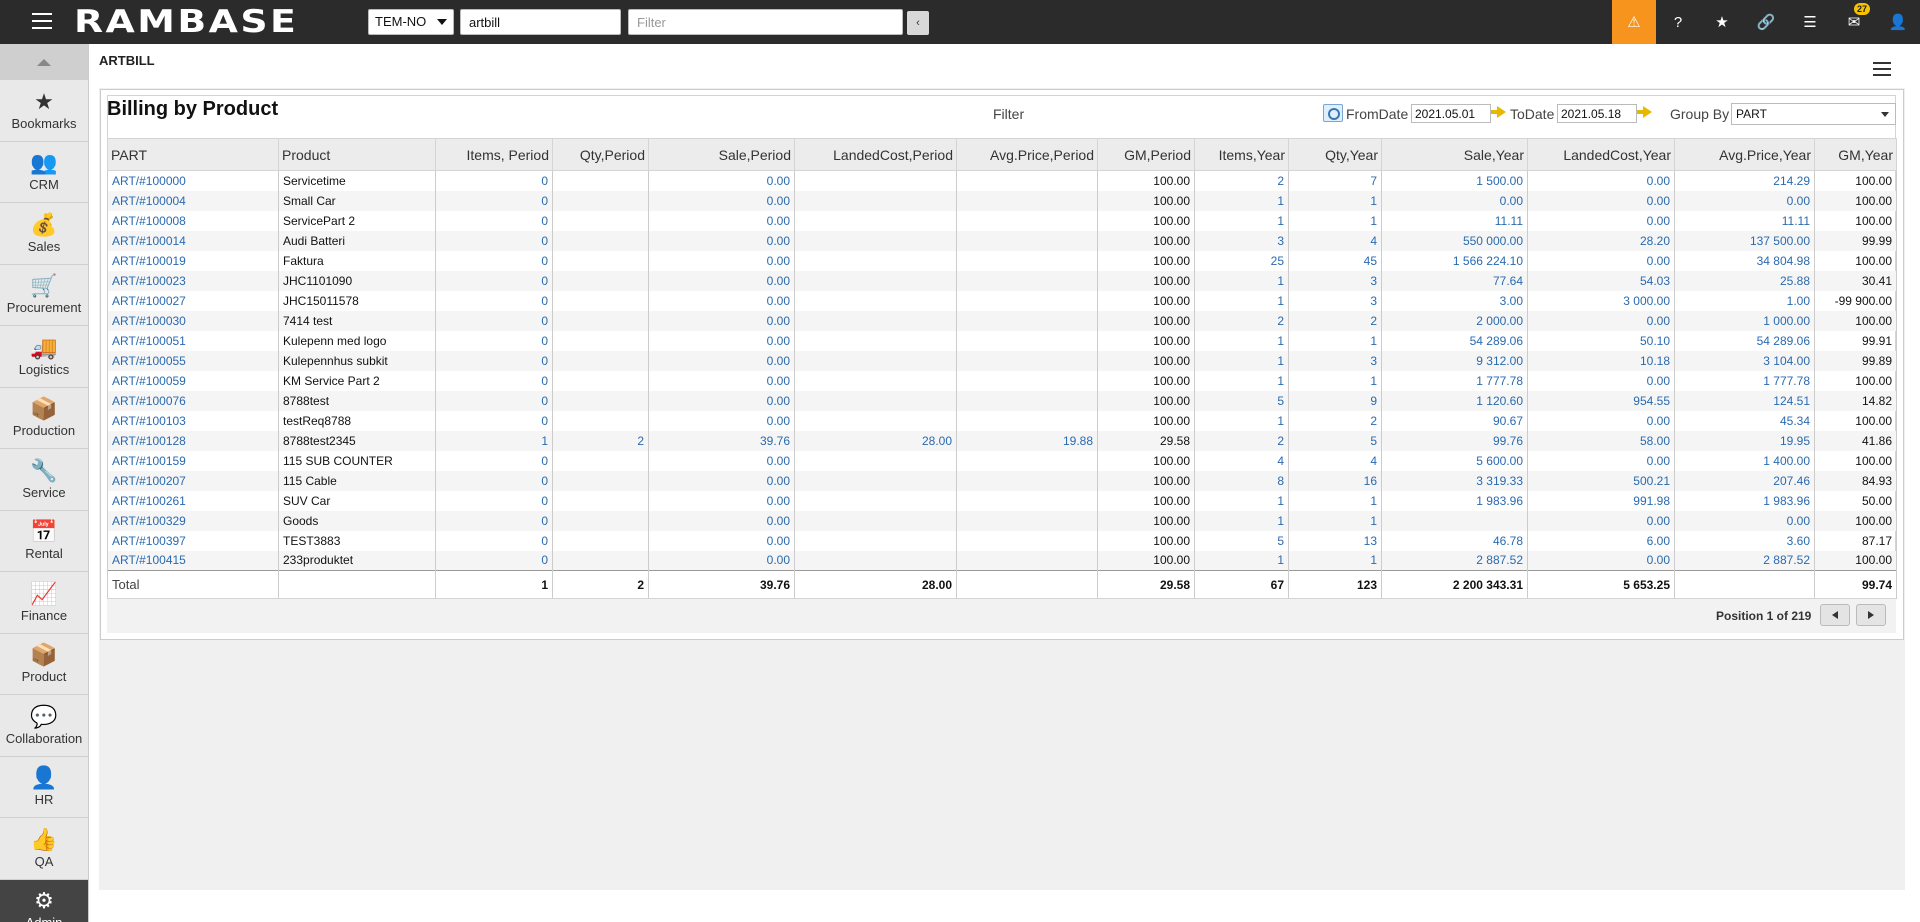 The width and height of the screenshot is (1920, 922). What do you see at coordinates (1454, 500) in the screenshot?
I see `table-cell: 1 983.96` at bounding box center [1454, 500].